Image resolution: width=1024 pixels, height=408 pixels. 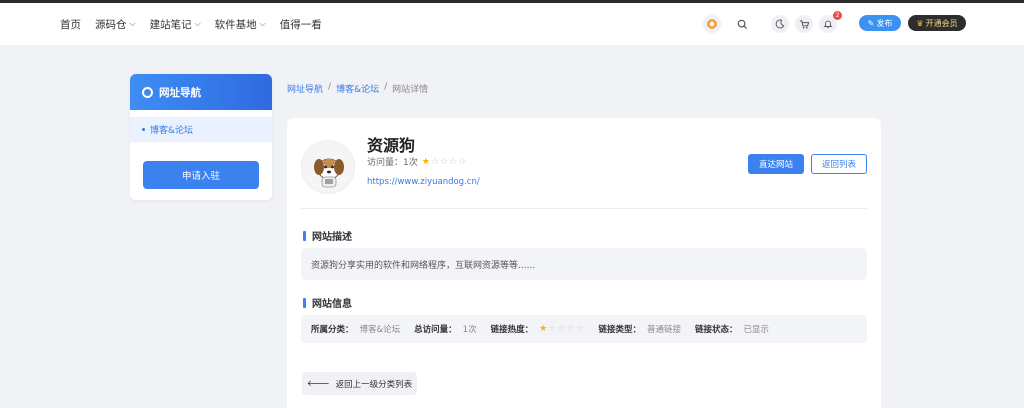 I want to click on vip-label: 开通会员, so click(x=941, y=23).